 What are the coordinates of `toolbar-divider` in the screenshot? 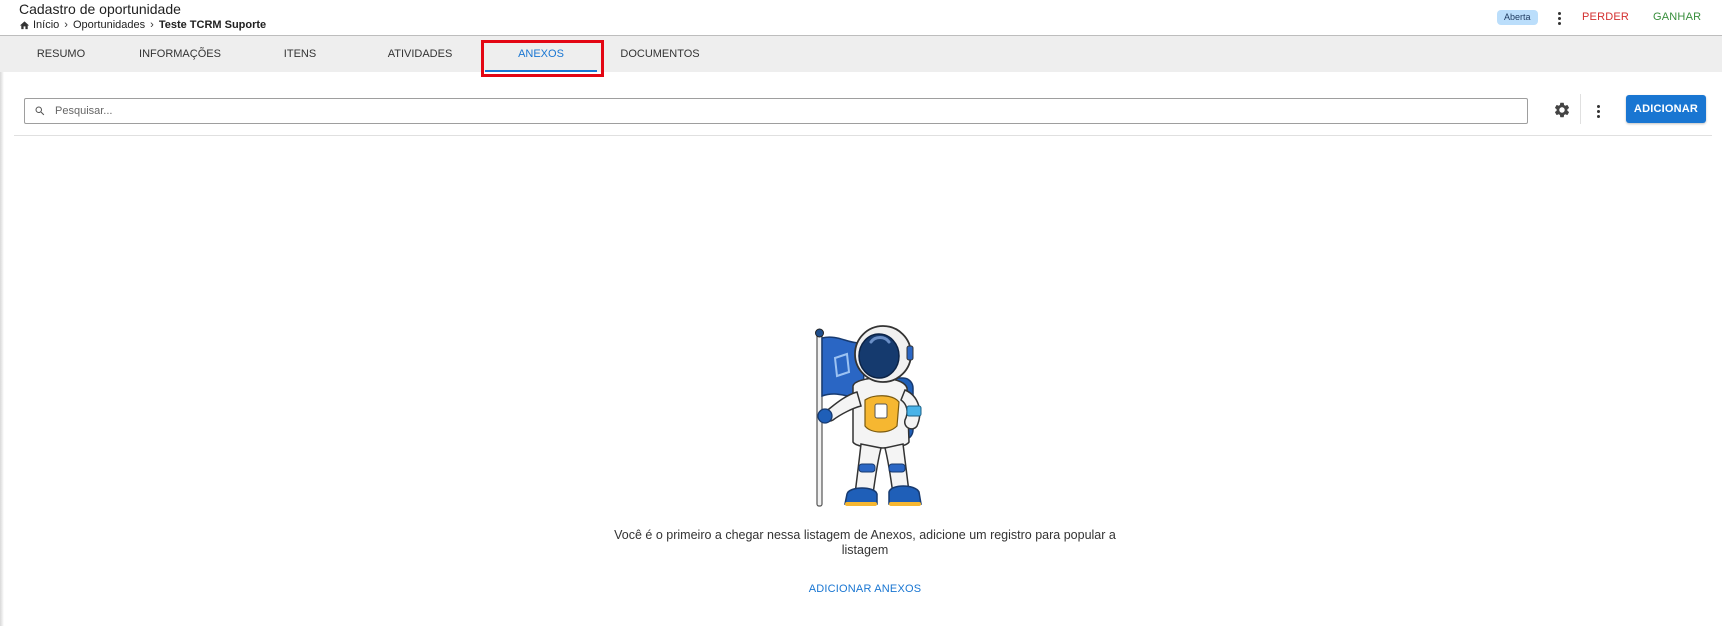 It's located at (1580, 109).